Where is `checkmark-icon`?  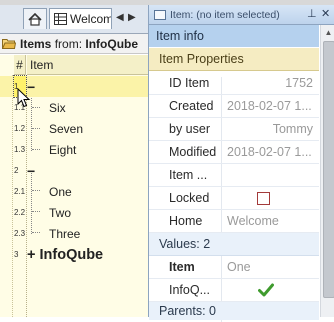 checkmark-icon is located at coordinates (266, 290).